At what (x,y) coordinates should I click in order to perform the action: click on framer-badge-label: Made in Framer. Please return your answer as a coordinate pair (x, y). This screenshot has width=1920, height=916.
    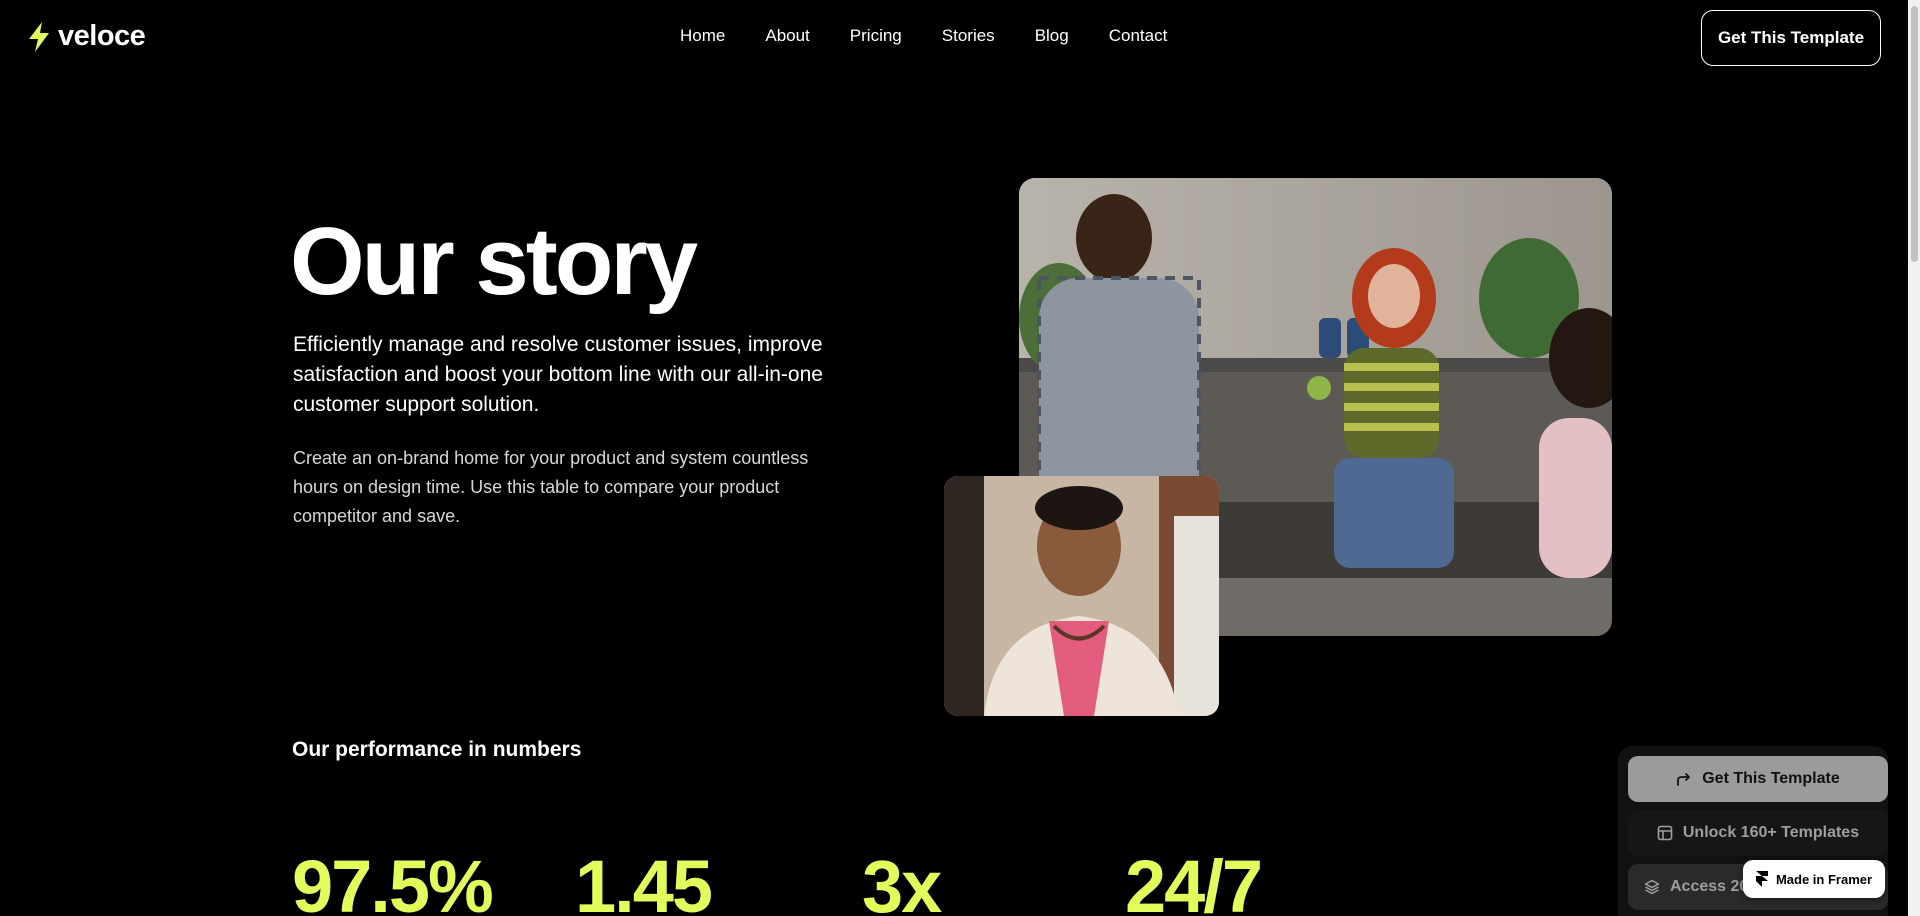
    Looking at the image, I should click on (1824, 879).